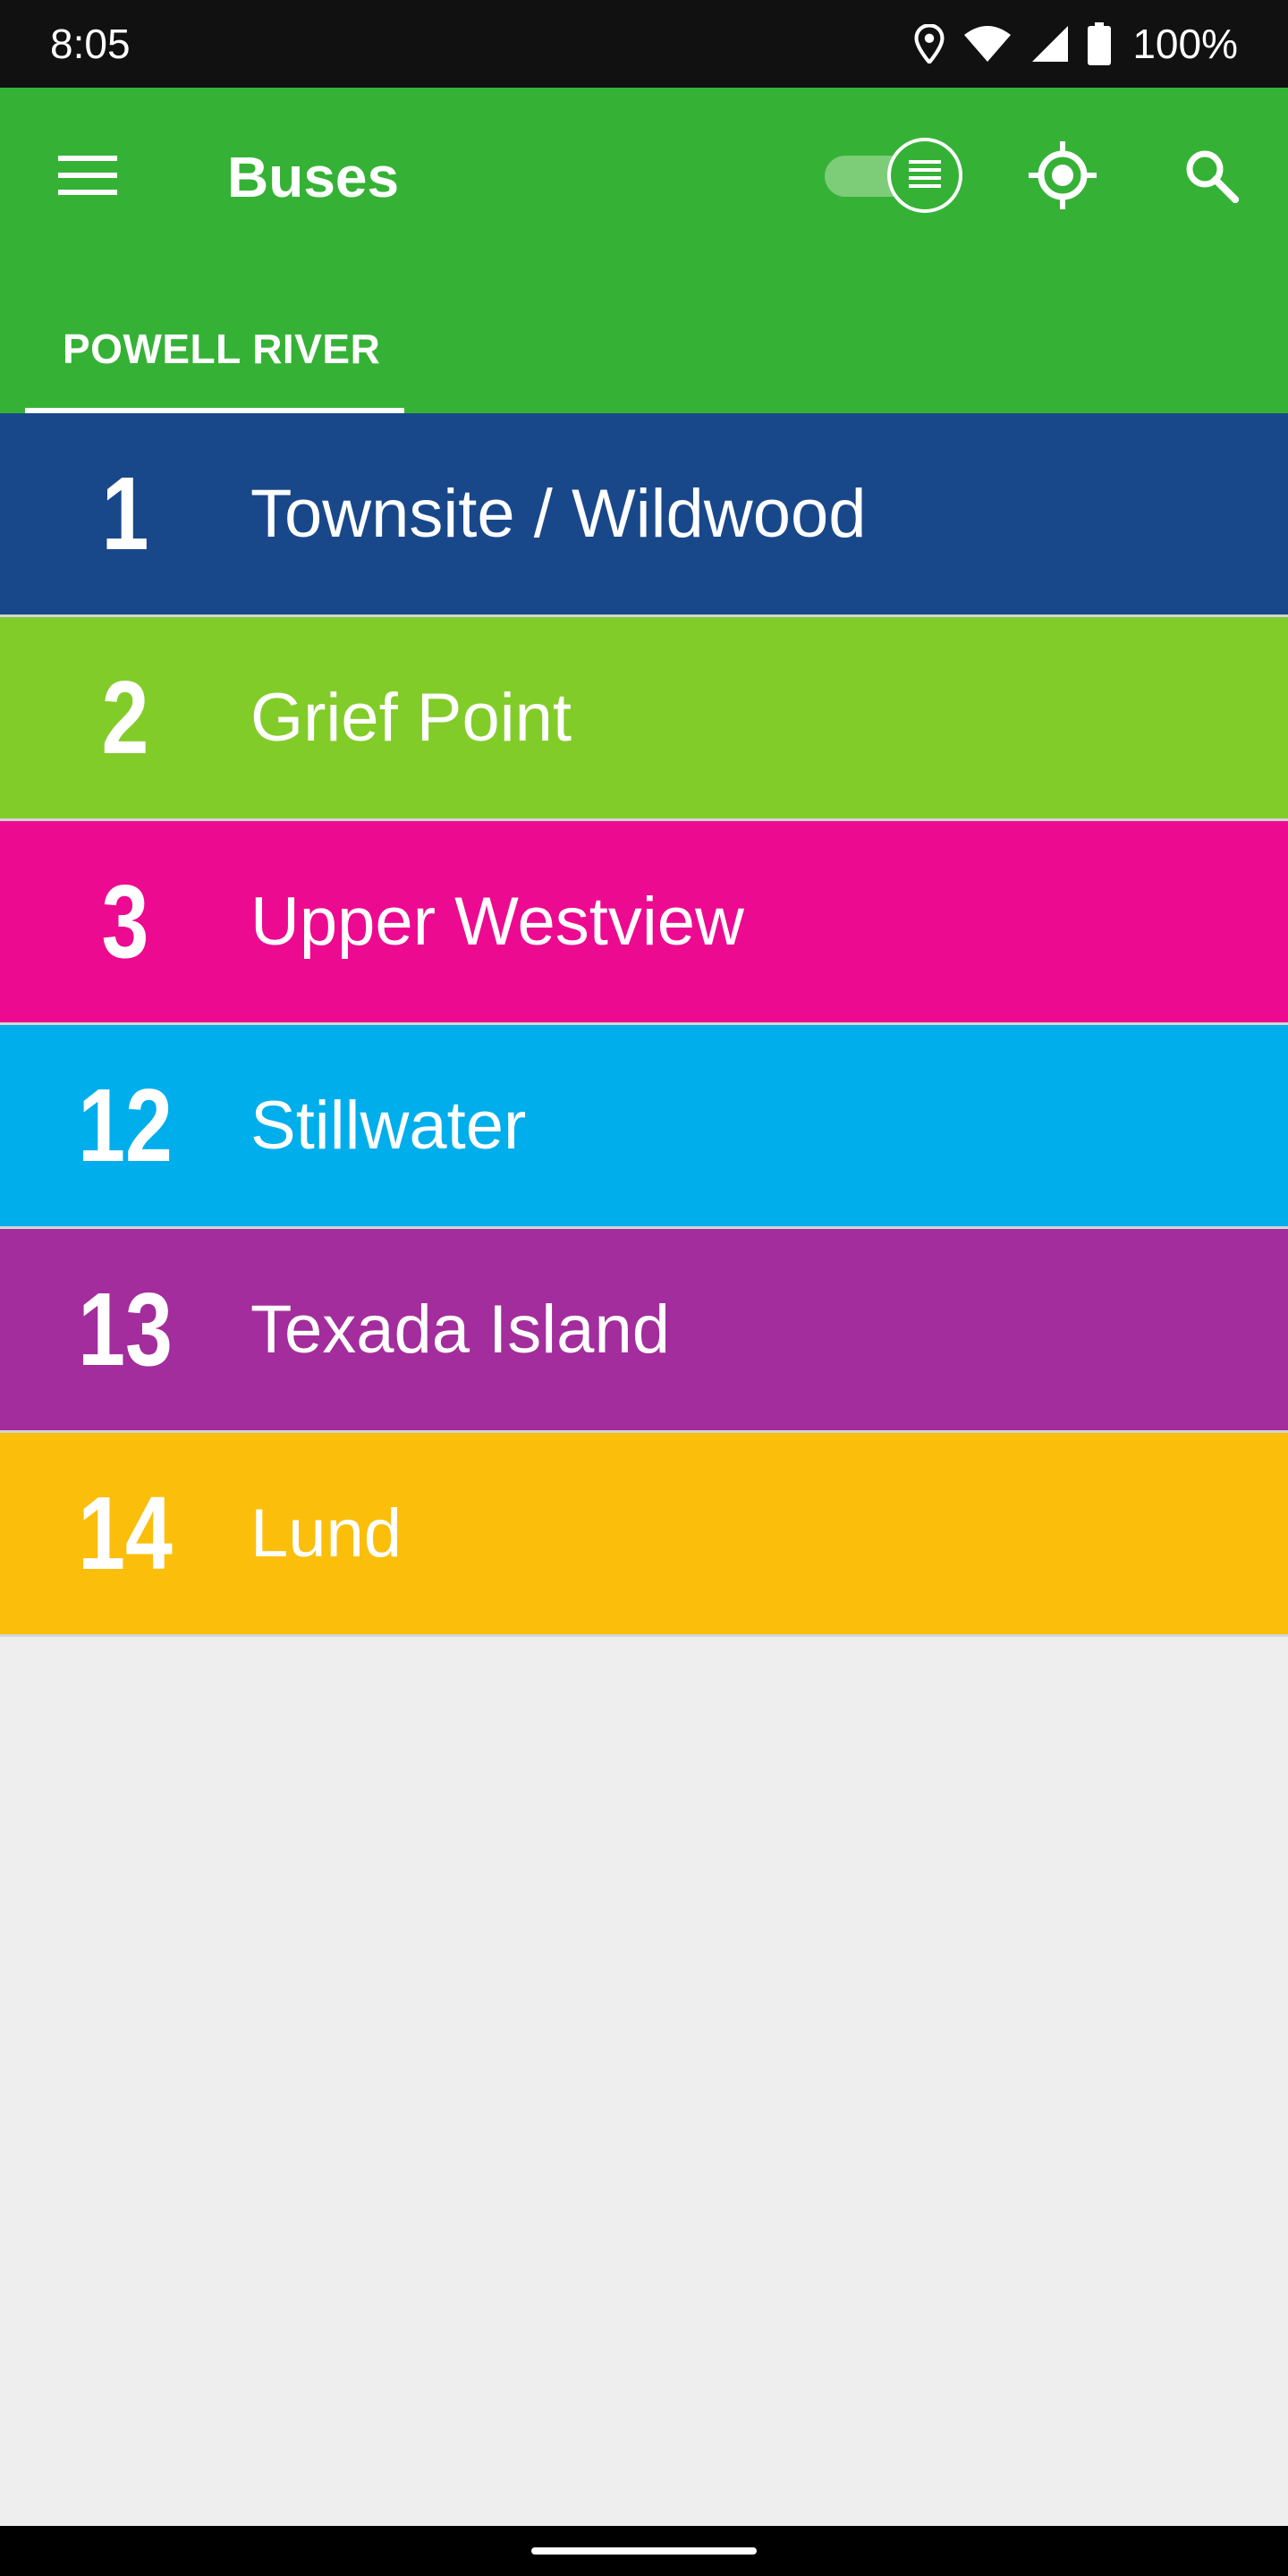  What do you see at coordinates (222, 349) in the screenshot?
I see `tab-label: POWELL RIVER` at bounding box center [222, 349].